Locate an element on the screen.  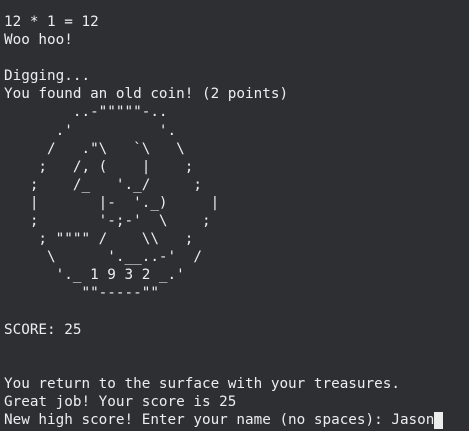
output-line: Woo hoo! is located at coordinates (38, 40).